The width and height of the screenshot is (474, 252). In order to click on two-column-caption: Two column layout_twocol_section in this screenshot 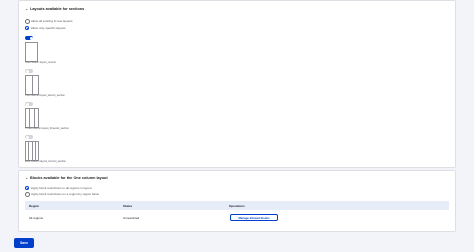, I will do `click(45, 95)`.